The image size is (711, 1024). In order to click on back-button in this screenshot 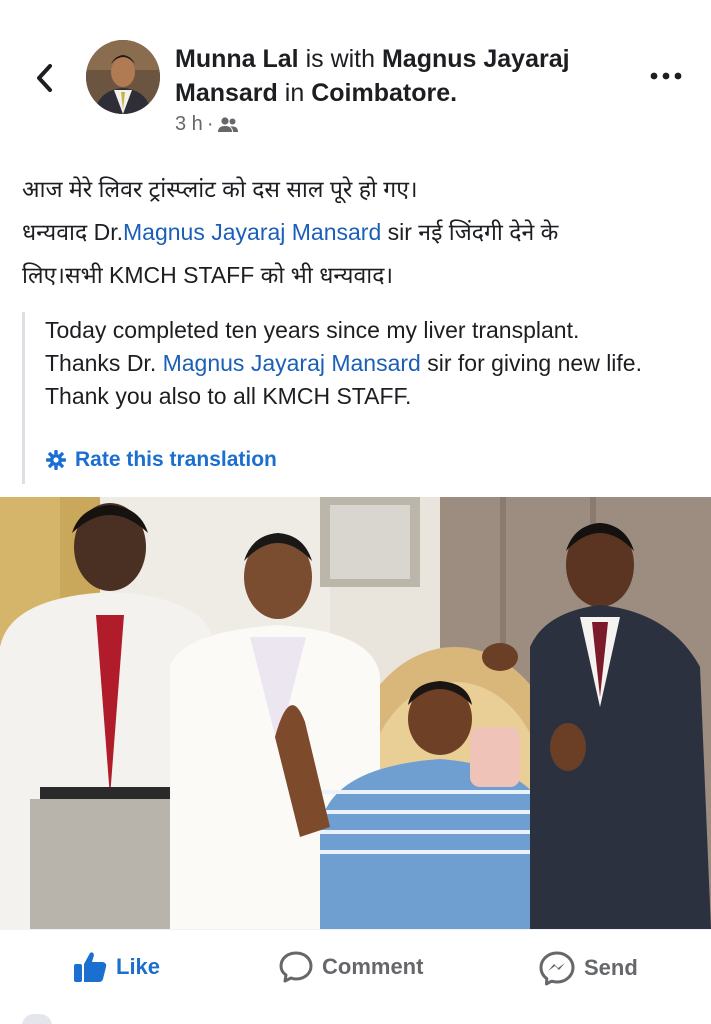, I will do `click(45, 78)`.